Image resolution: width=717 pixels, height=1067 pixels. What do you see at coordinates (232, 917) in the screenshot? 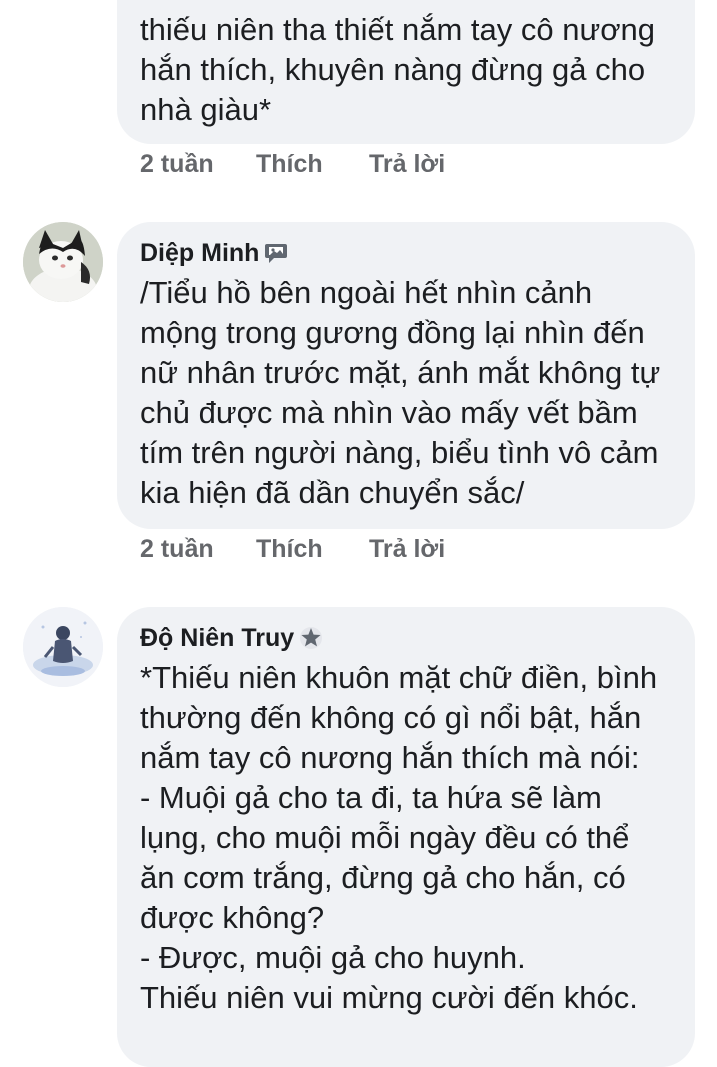
I see `comment-text-line: được không?` at bounding box center [232, 917].